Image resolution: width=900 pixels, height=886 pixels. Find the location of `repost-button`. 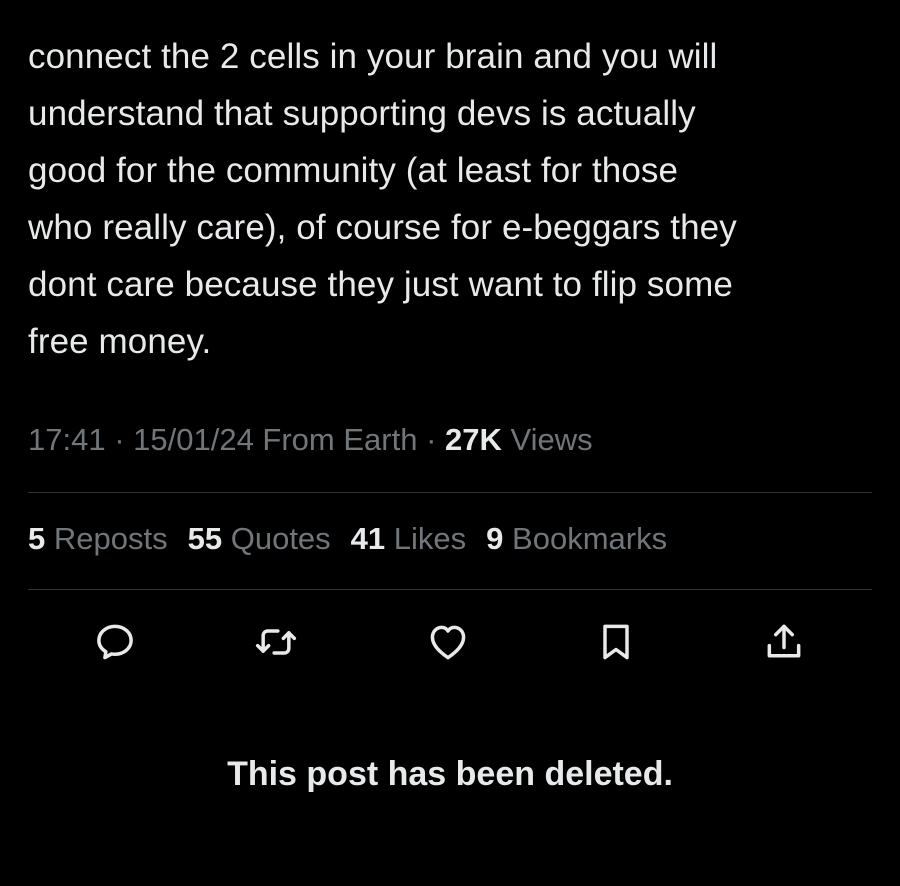

repost-button is located at coordinates (276, 642).